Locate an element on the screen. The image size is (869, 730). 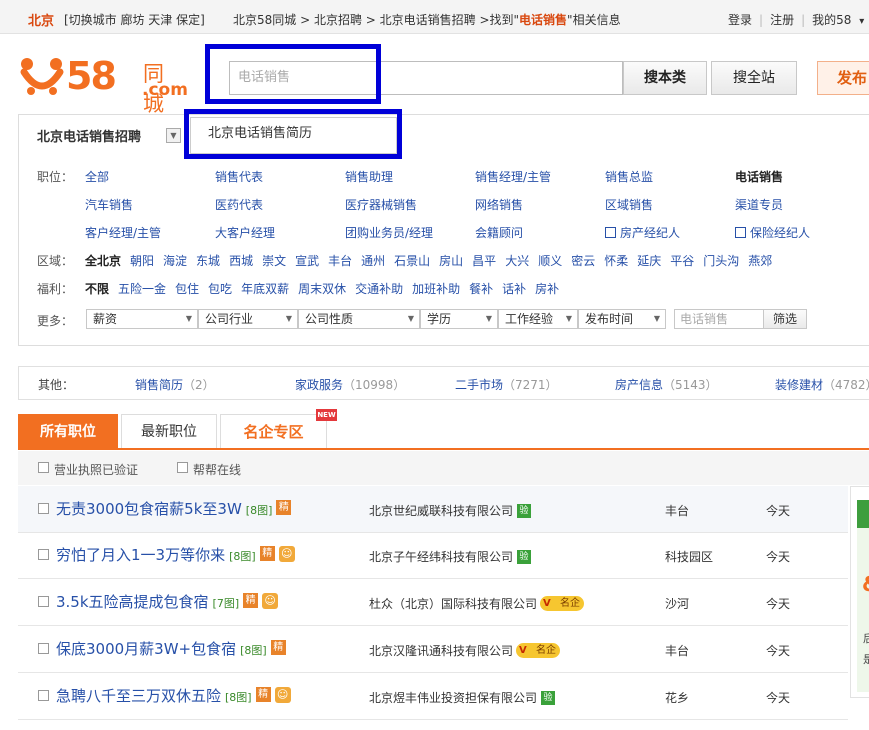
education-select: 学历 ▼ is located at coordinates (459, 319).